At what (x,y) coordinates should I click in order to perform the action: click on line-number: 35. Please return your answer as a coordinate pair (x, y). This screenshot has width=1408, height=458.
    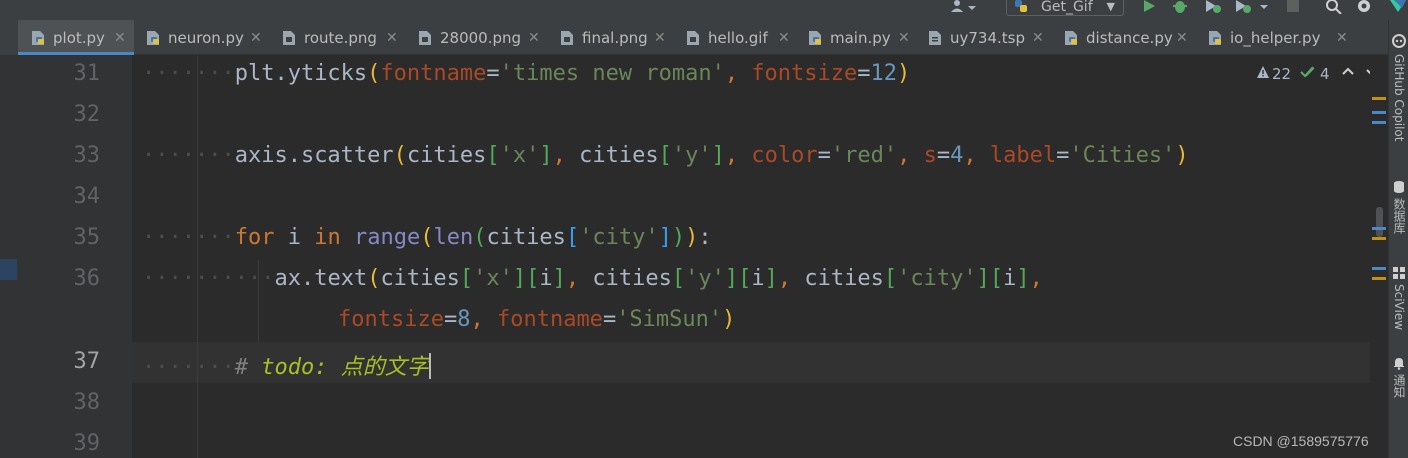
    Looking at the image, I should click on (87, 237).